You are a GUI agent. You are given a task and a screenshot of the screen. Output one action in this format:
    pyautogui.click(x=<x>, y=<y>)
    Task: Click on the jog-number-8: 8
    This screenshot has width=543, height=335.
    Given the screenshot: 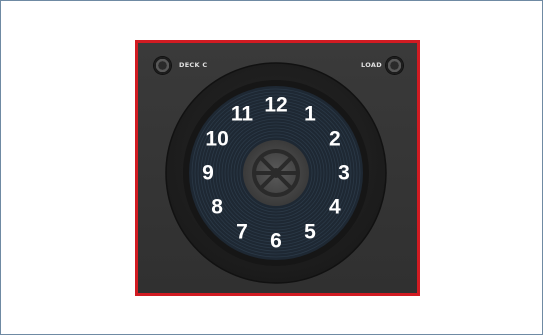 What is the action you would take?
    pyautogui.click(x=217, y=207)
    